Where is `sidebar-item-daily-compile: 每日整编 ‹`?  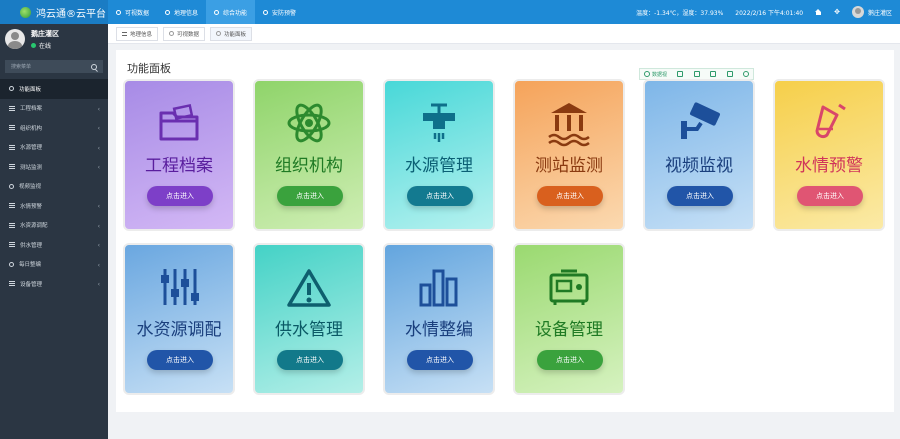 sidebar-item-daily-compile: 每日整编 ‹ is located at coordinates (54, 265).